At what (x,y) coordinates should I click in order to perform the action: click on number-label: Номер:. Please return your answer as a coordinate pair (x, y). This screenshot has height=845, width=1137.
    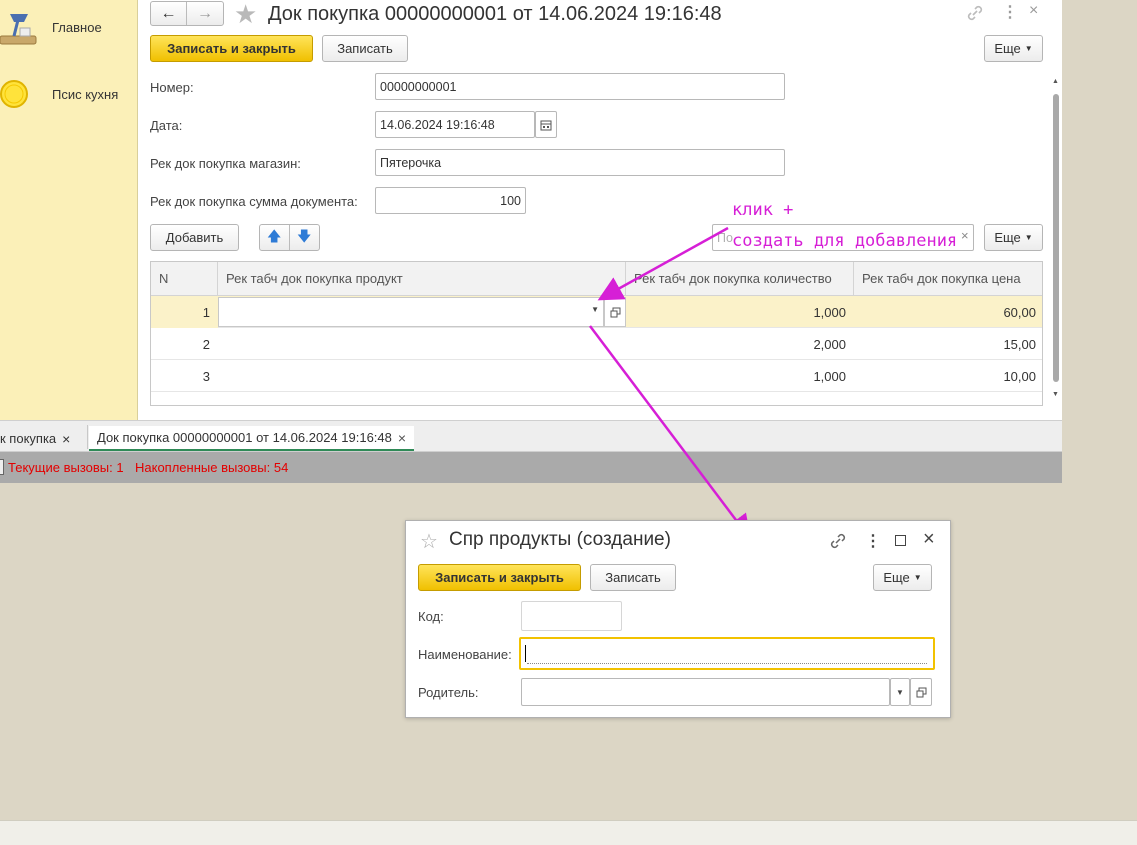
    Looking at the image, I should click on (172, 87).